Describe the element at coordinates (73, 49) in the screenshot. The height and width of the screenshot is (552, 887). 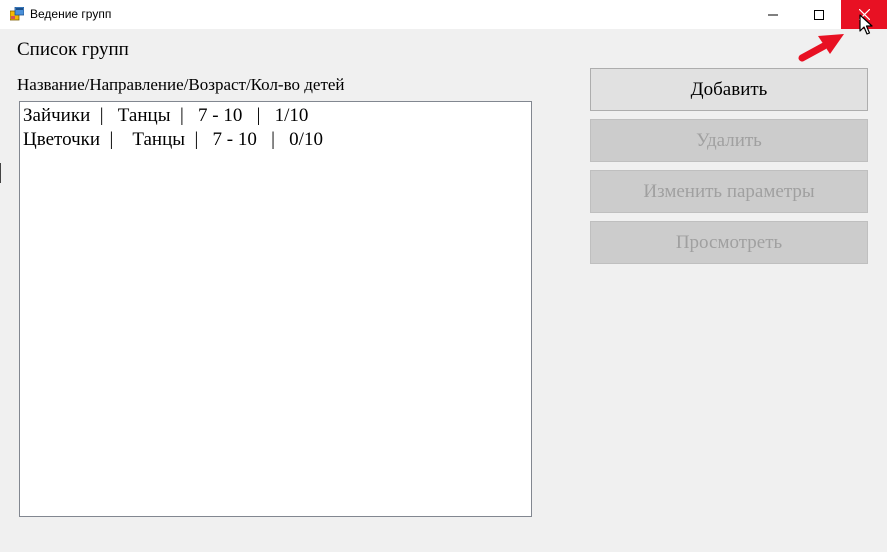
I see `page-title: Список групп` at that location.